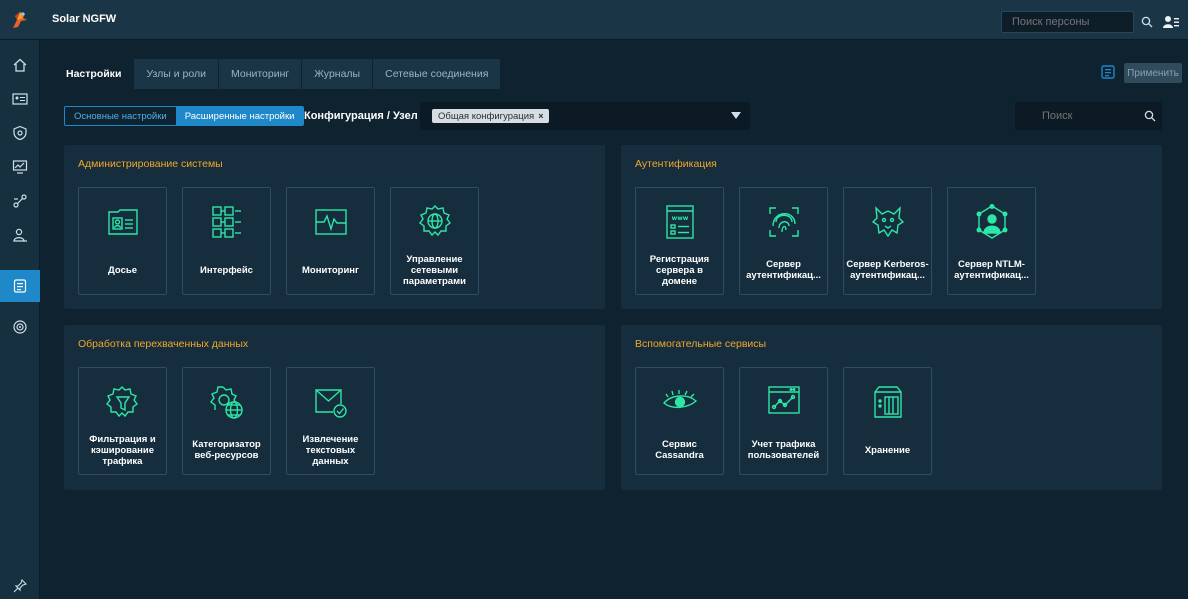 This screenshot has width=1188, height=599. I want to click on envelope-check-icon, so click(331, 402).